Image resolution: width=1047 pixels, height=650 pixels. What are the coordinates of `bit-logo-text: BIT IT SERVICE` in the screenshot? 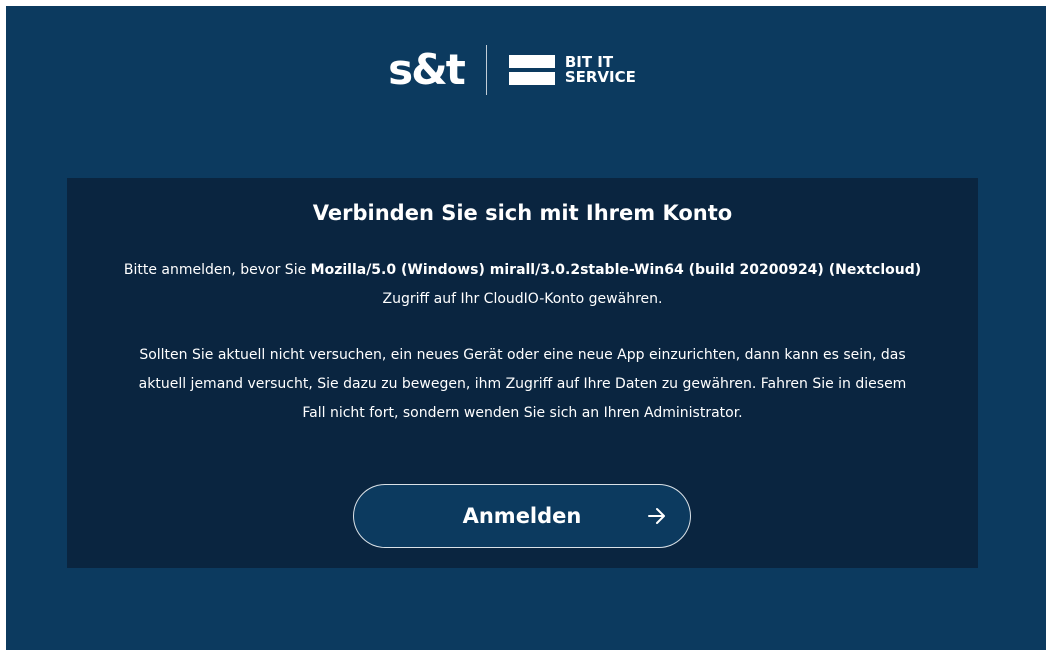 It's located at (600, 70).